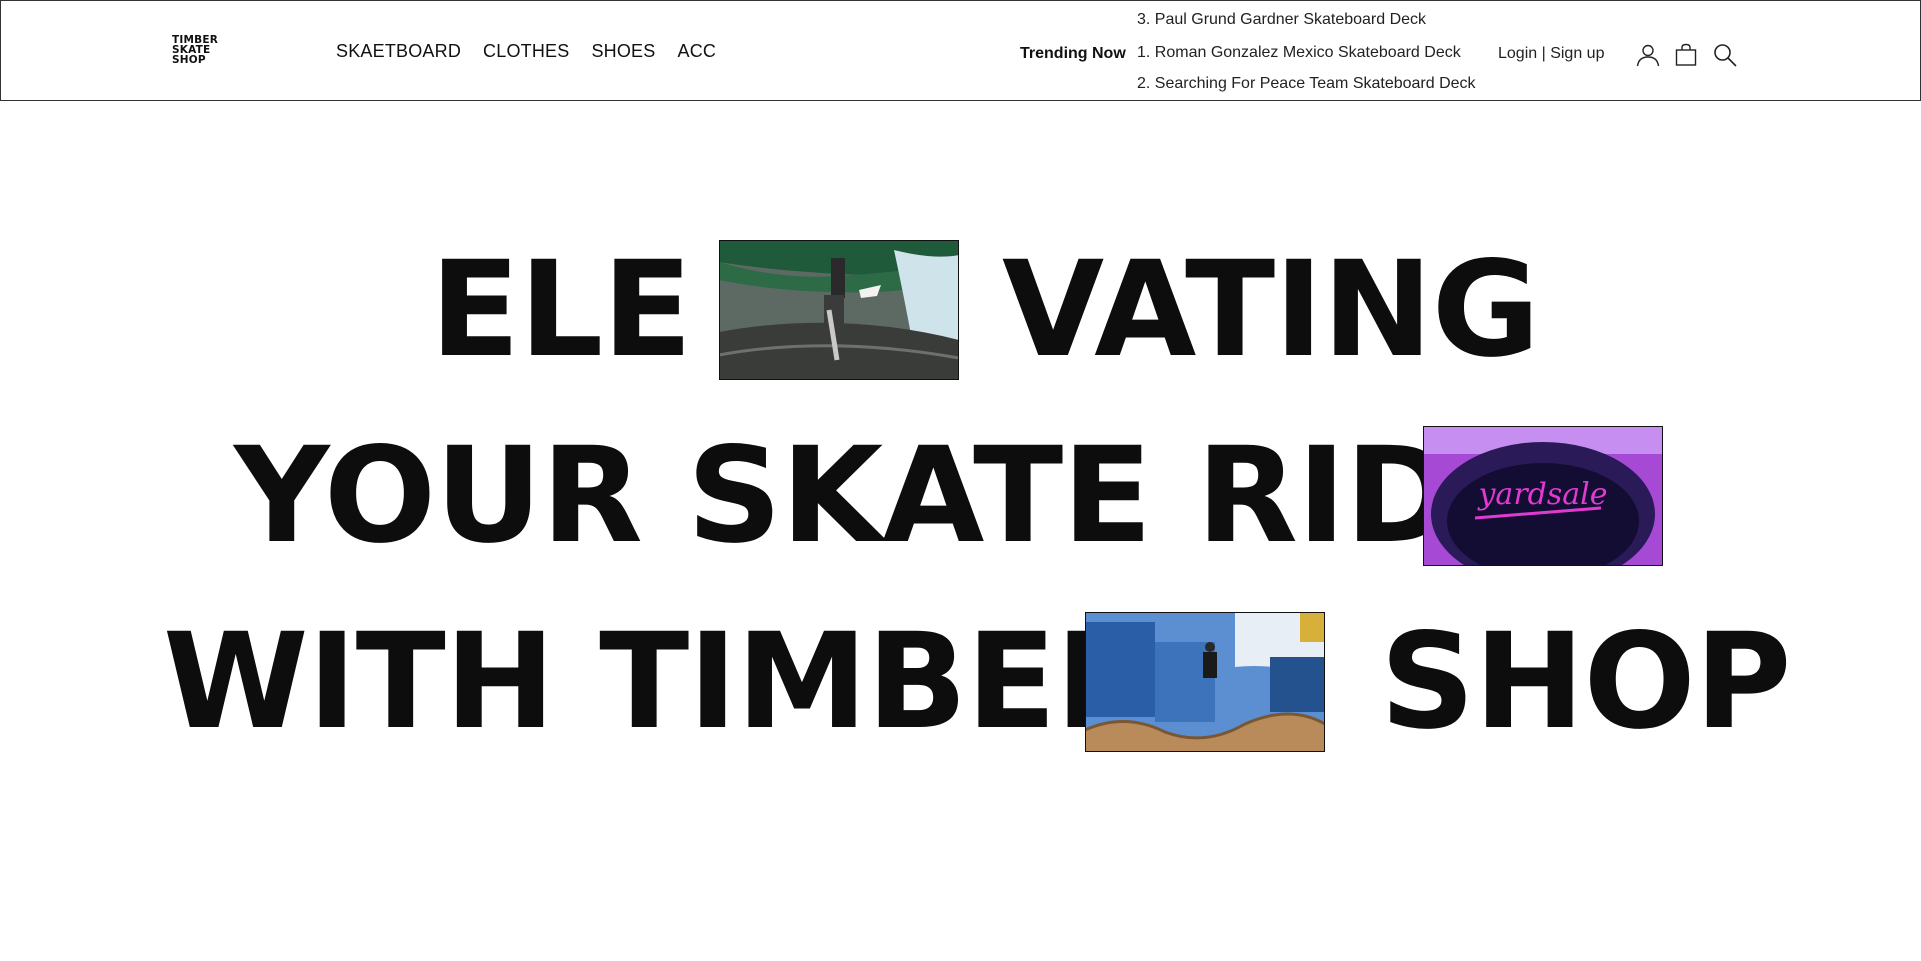  I want to click on hero-line-1: ELE VATING, so click(960, 310).